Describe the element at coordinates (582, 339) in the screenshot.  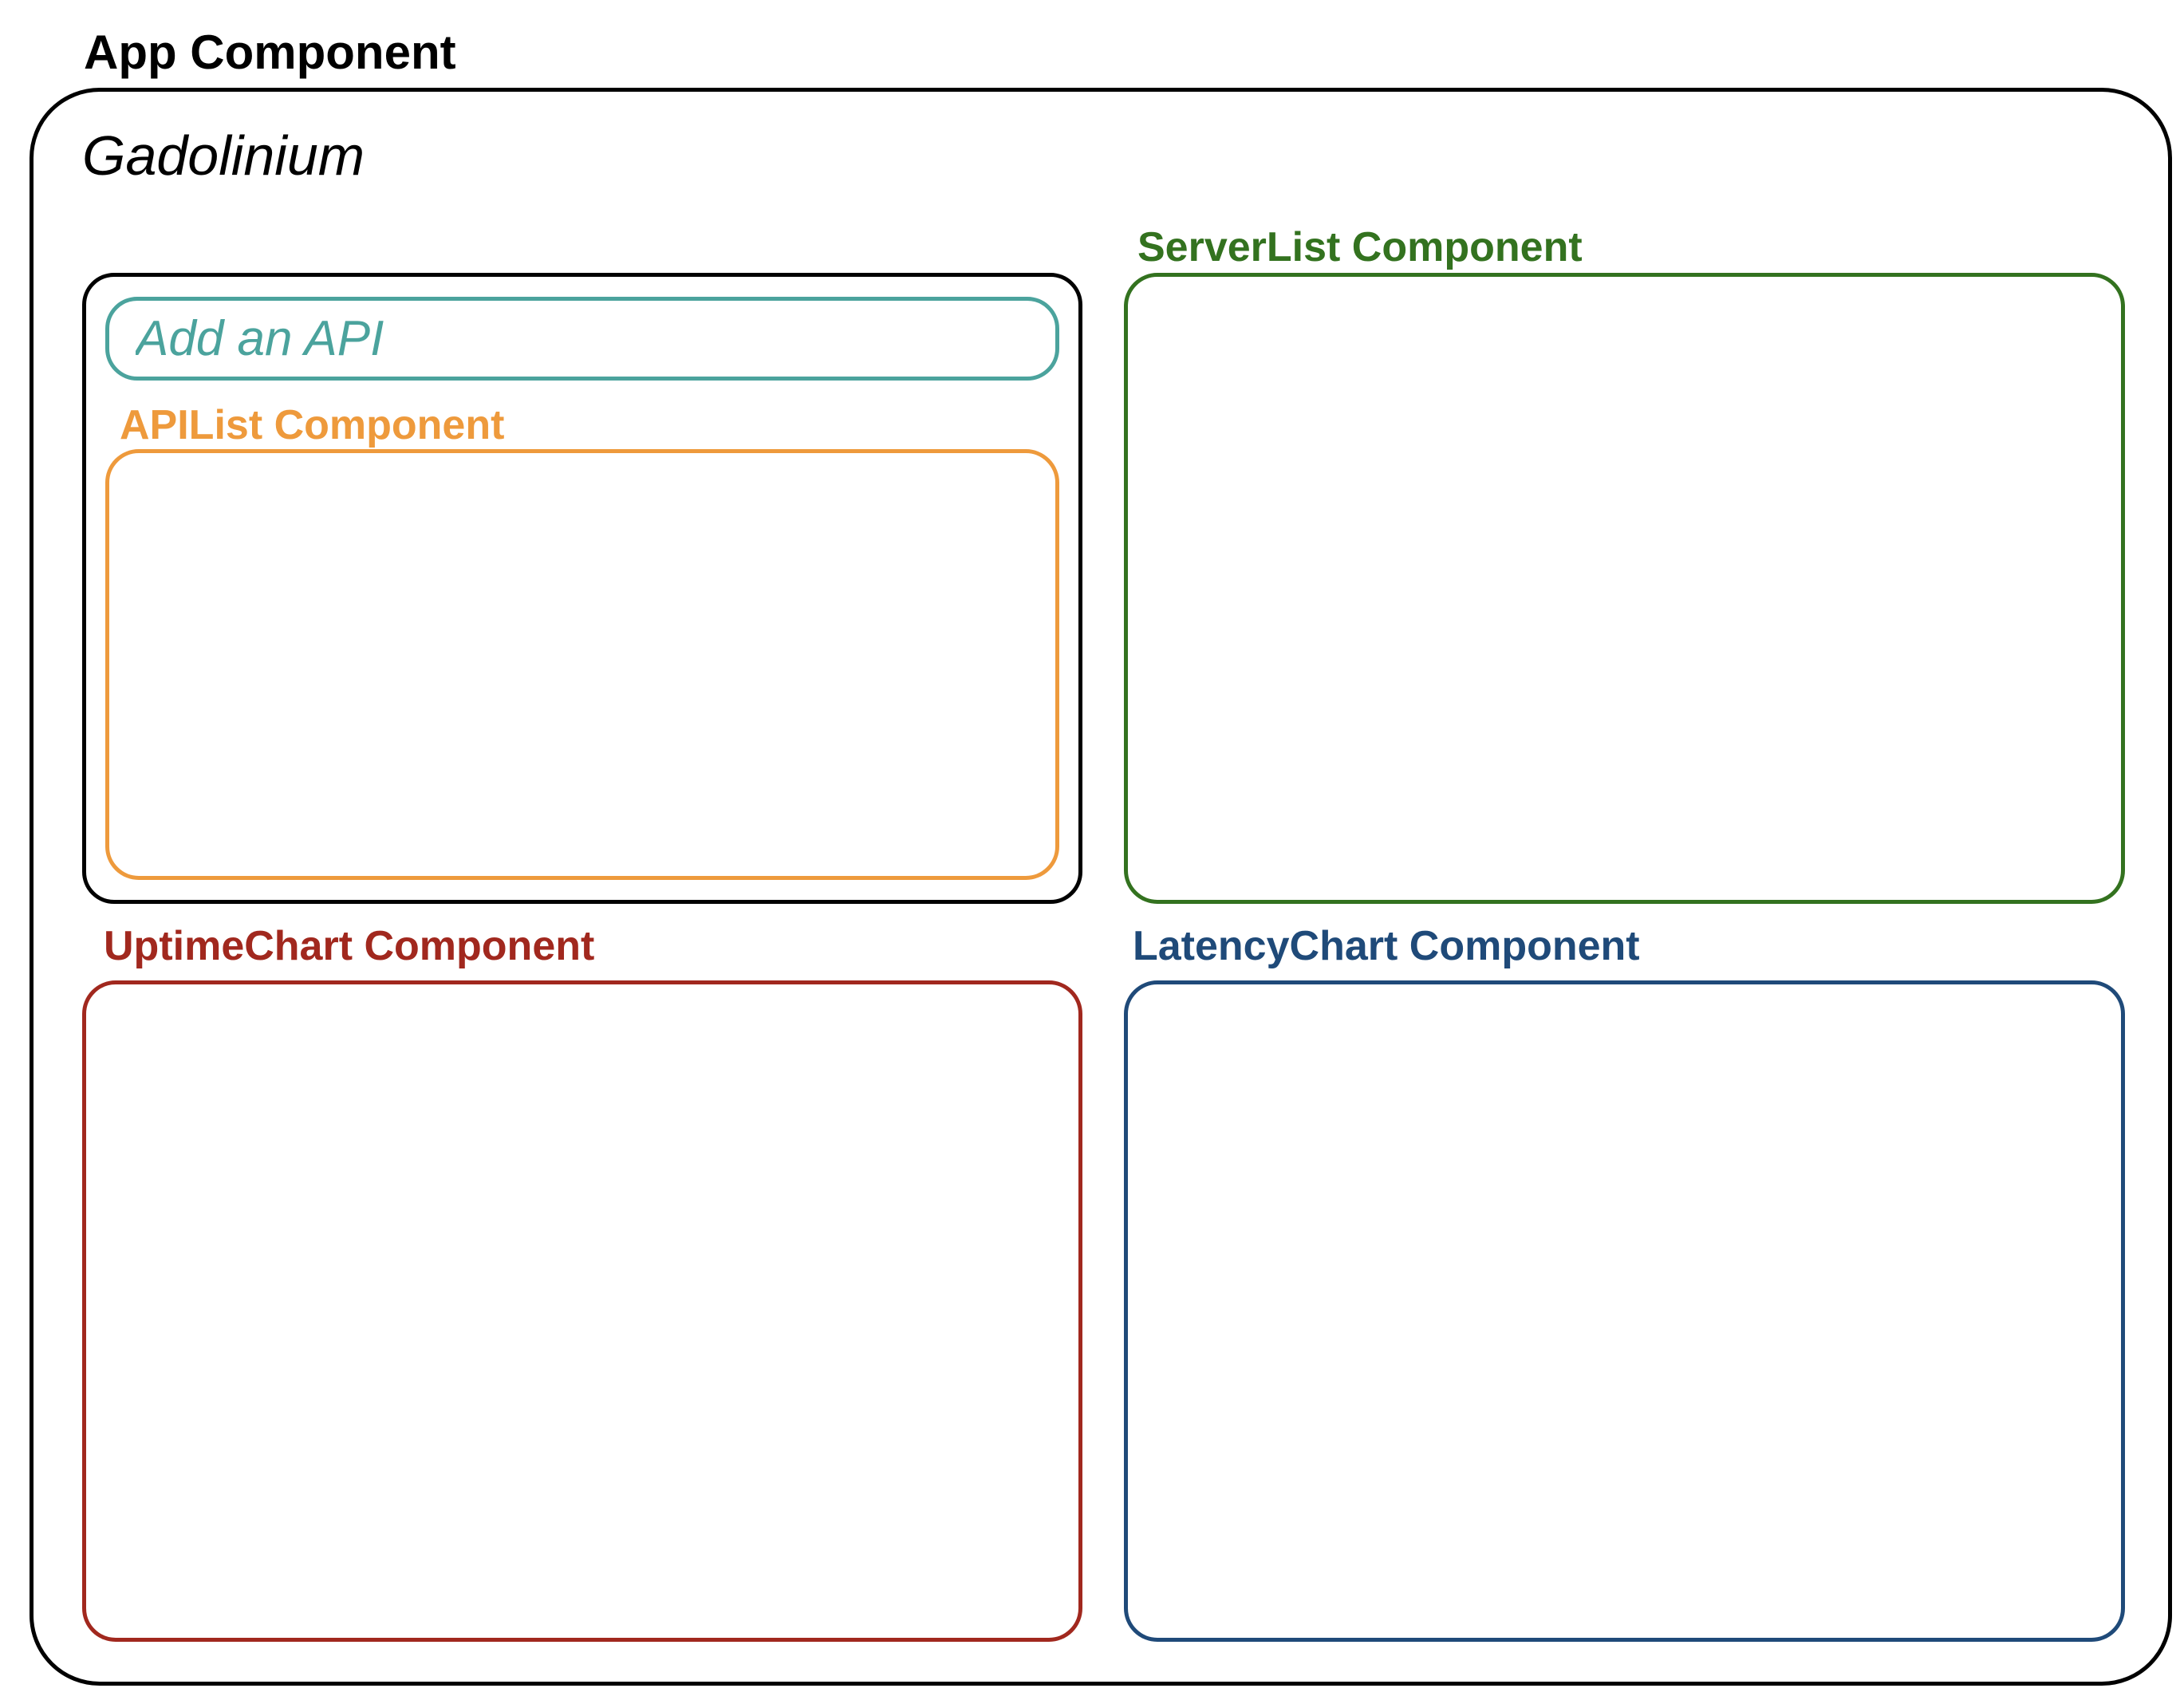
I see `add-api-input` at that location.